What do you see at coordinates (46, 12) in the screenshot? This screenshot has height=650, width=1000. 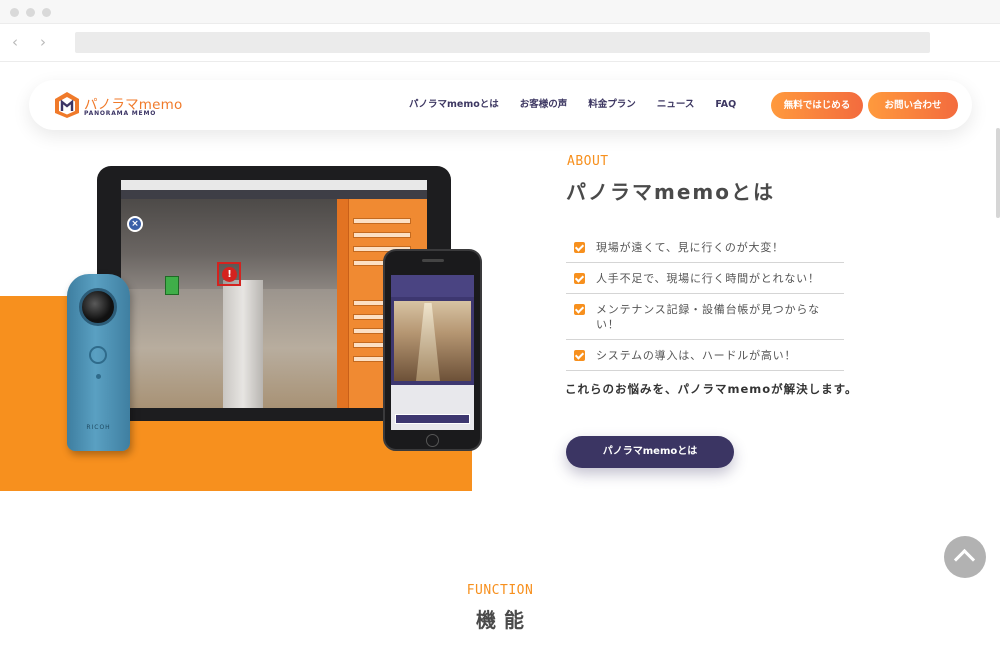 I see `window-maximize-dot` at bounding box center [46, 12].